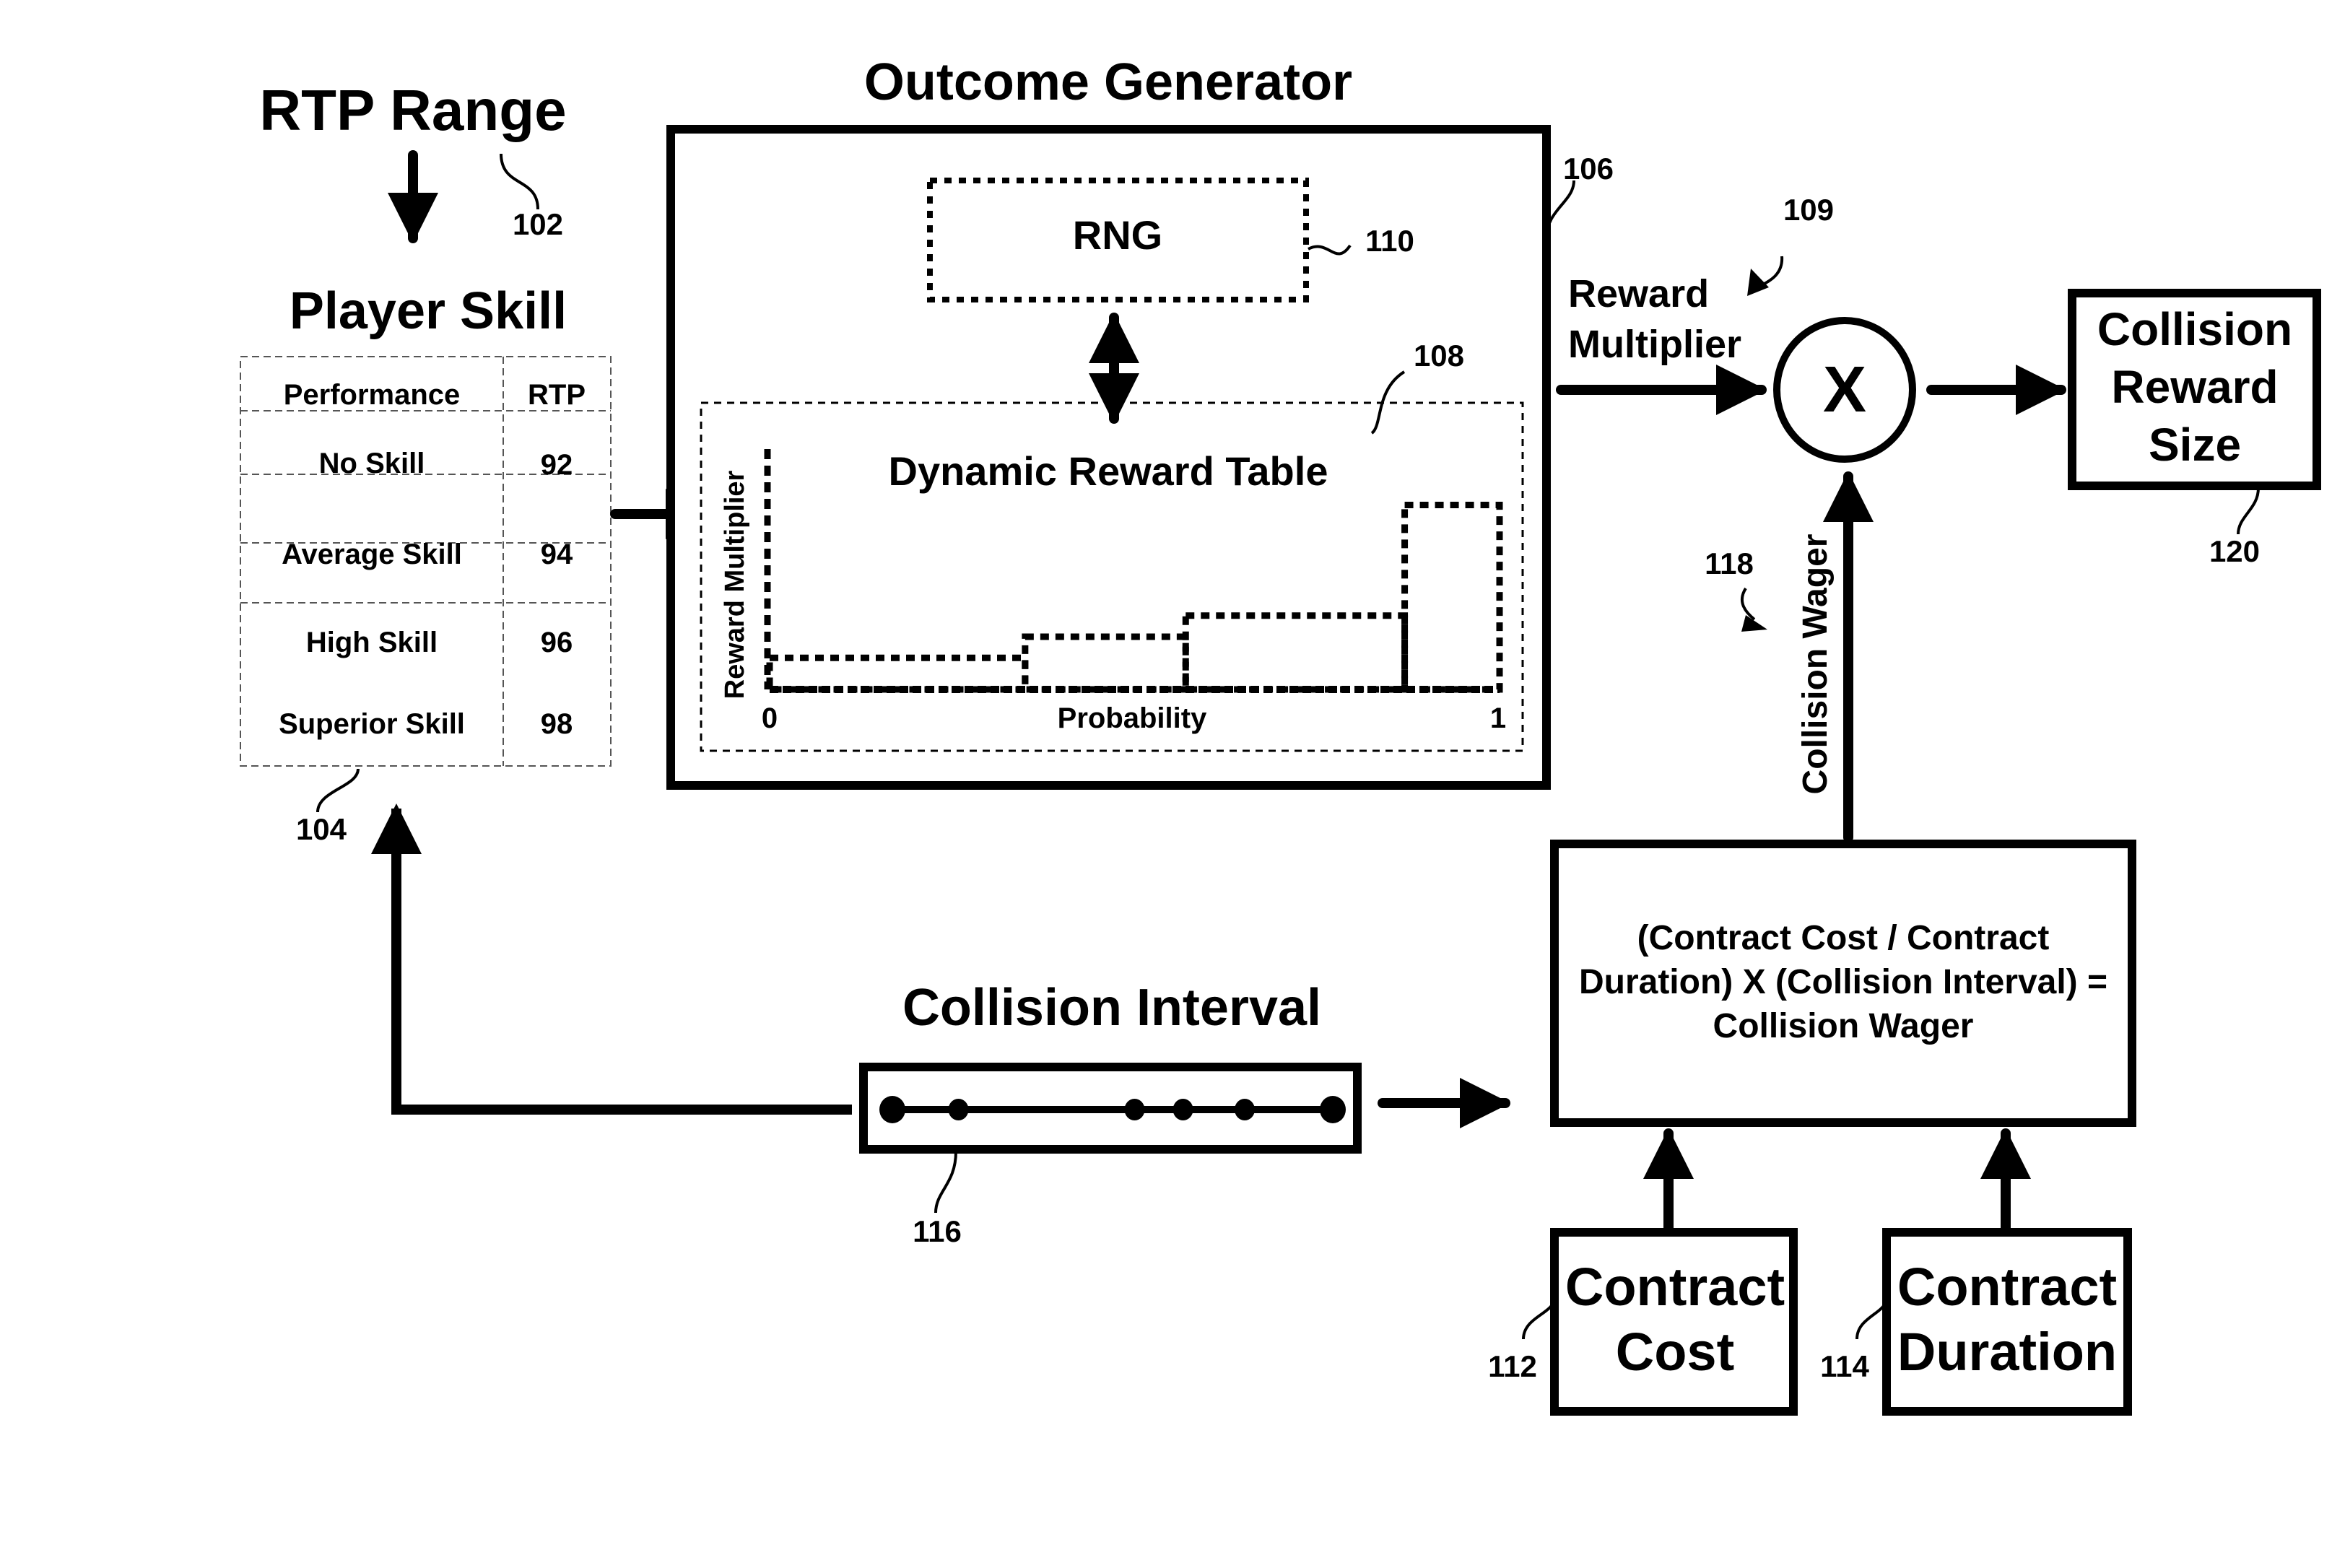  What do you see at coordinates (1588, 169) in the screenshot?
I see `ref-label-106: 106` at bounding box center [1588, 169].